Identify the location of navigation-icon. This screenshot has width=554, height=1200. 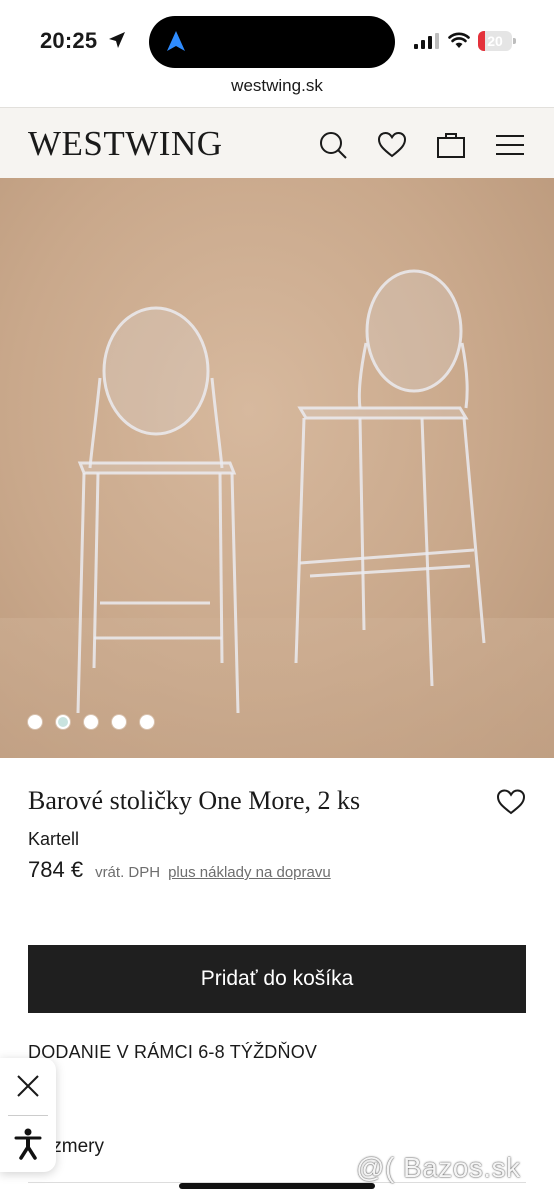
(176, 41).